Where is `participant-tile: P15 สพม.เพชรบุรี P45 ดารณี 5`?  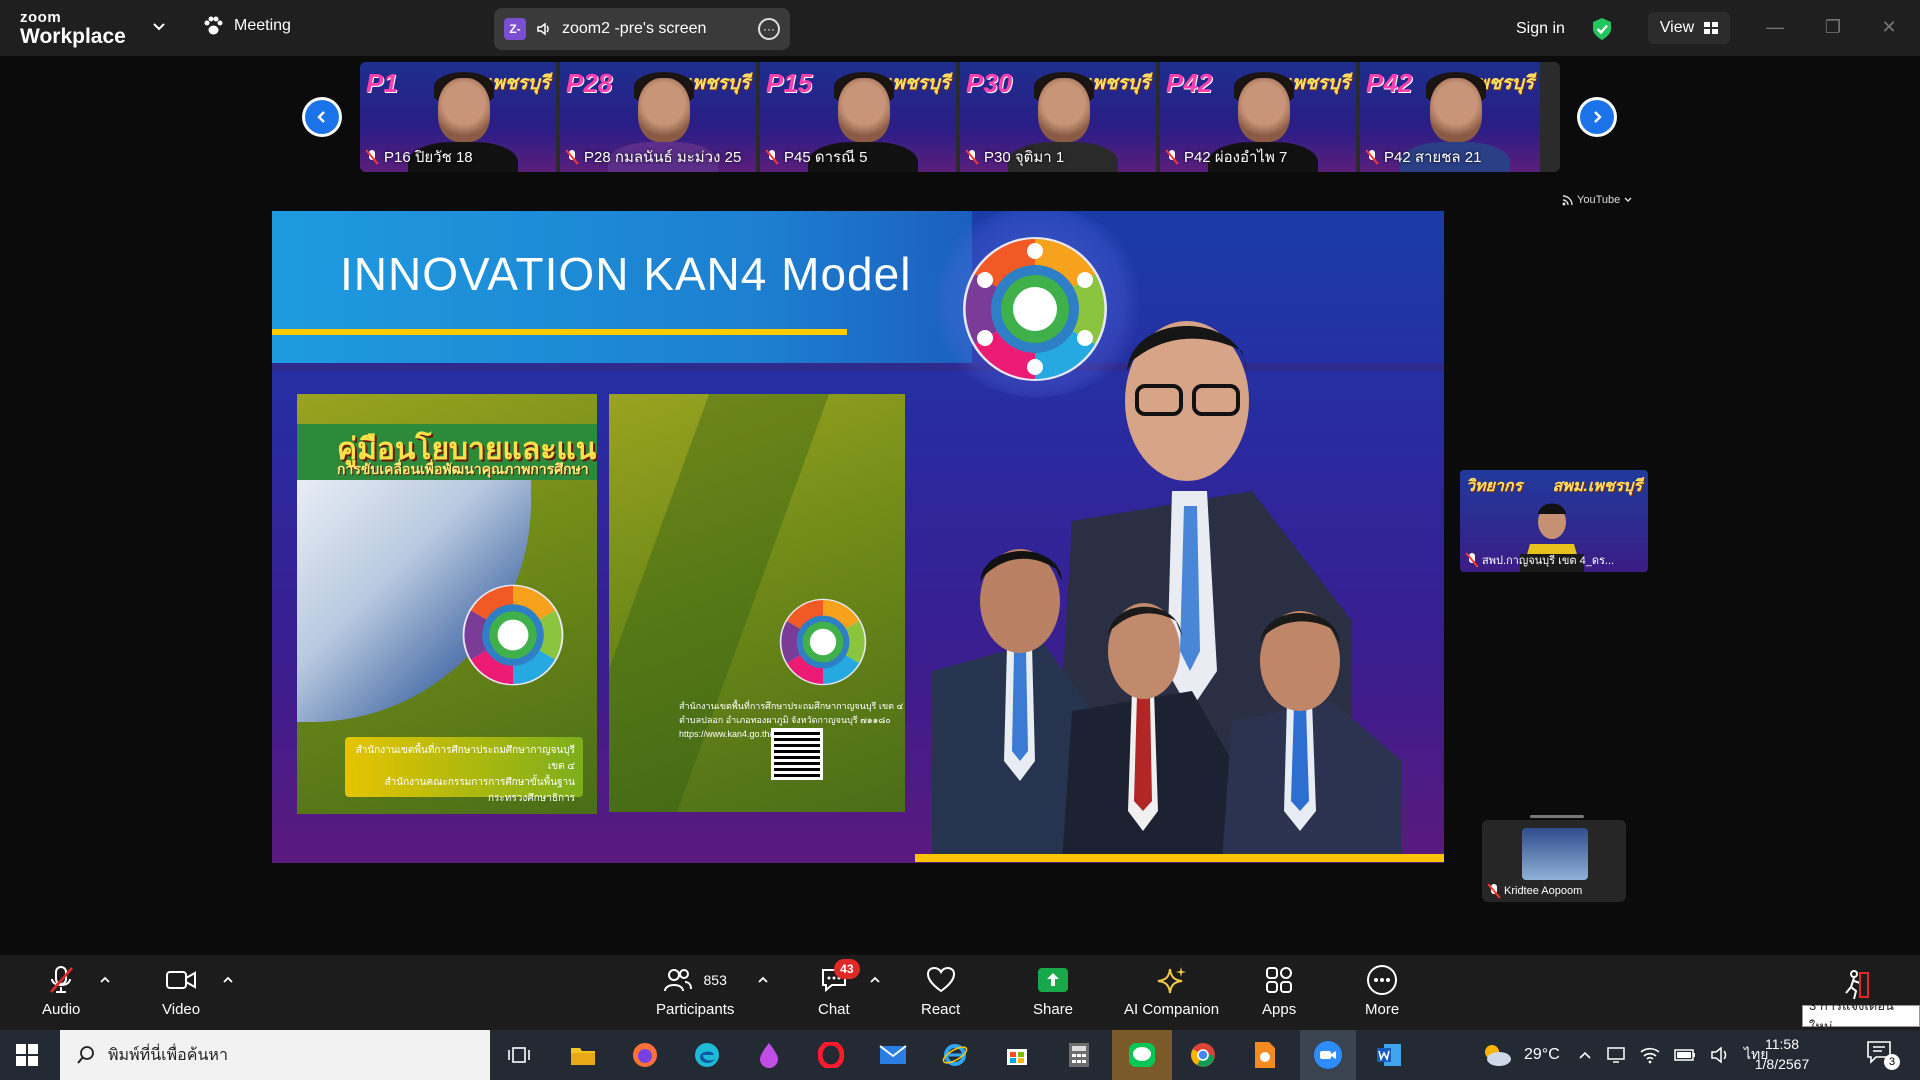 participant-tile: P15 สพม.เพชรบุรี P45 ดารณี 5 is located at coordinates (858, 117).